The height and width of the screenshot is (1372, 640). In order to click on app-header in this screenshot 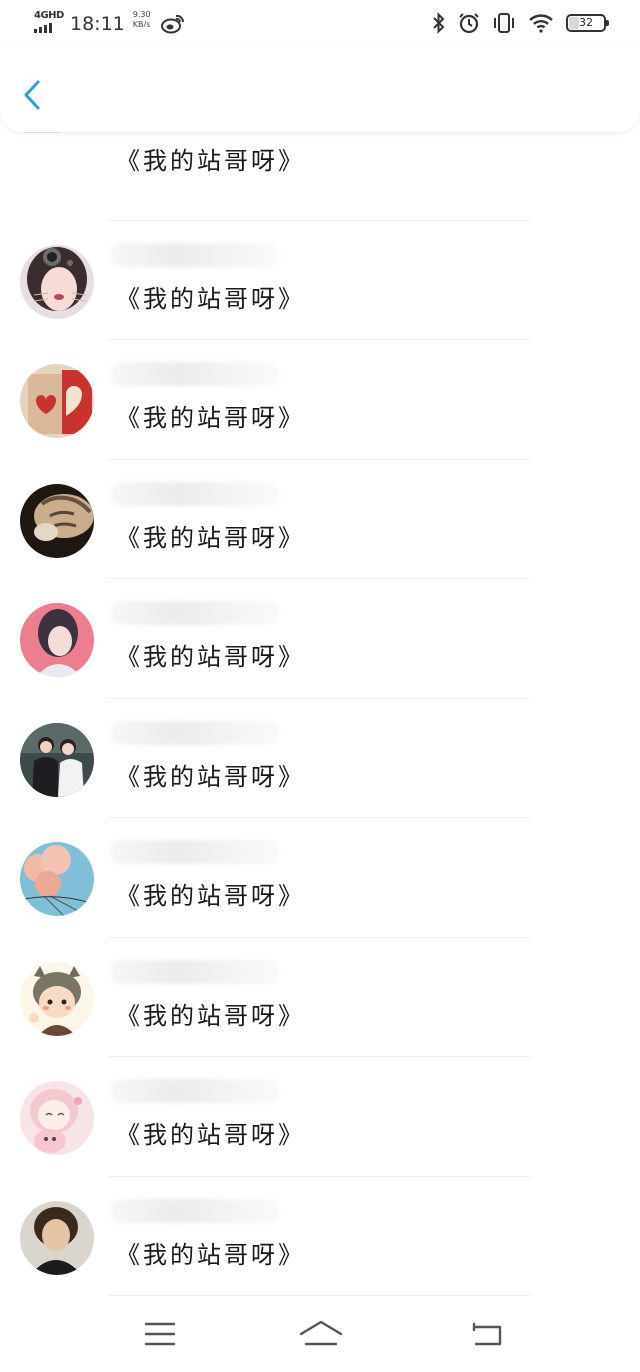, I will do `click(320, 90)`.